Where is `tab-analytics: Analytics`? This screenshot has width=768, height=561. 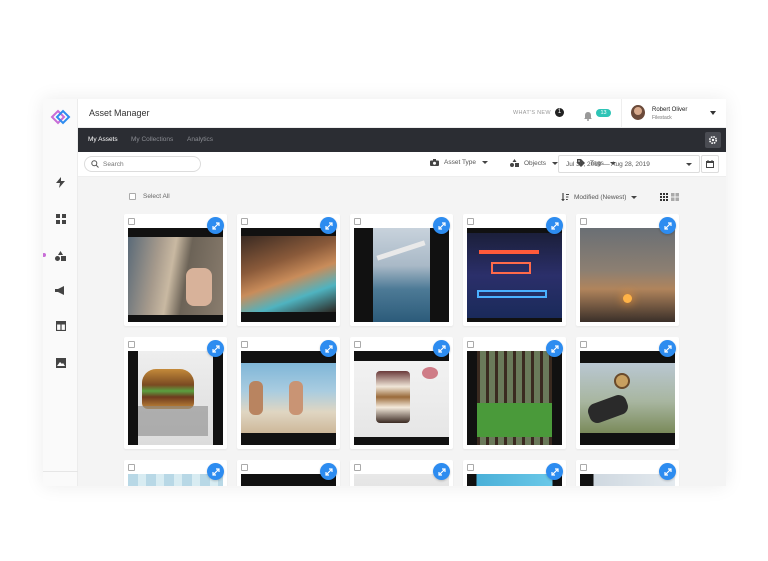 tab-analytics: Analytics is located at coordinates (200, 139).